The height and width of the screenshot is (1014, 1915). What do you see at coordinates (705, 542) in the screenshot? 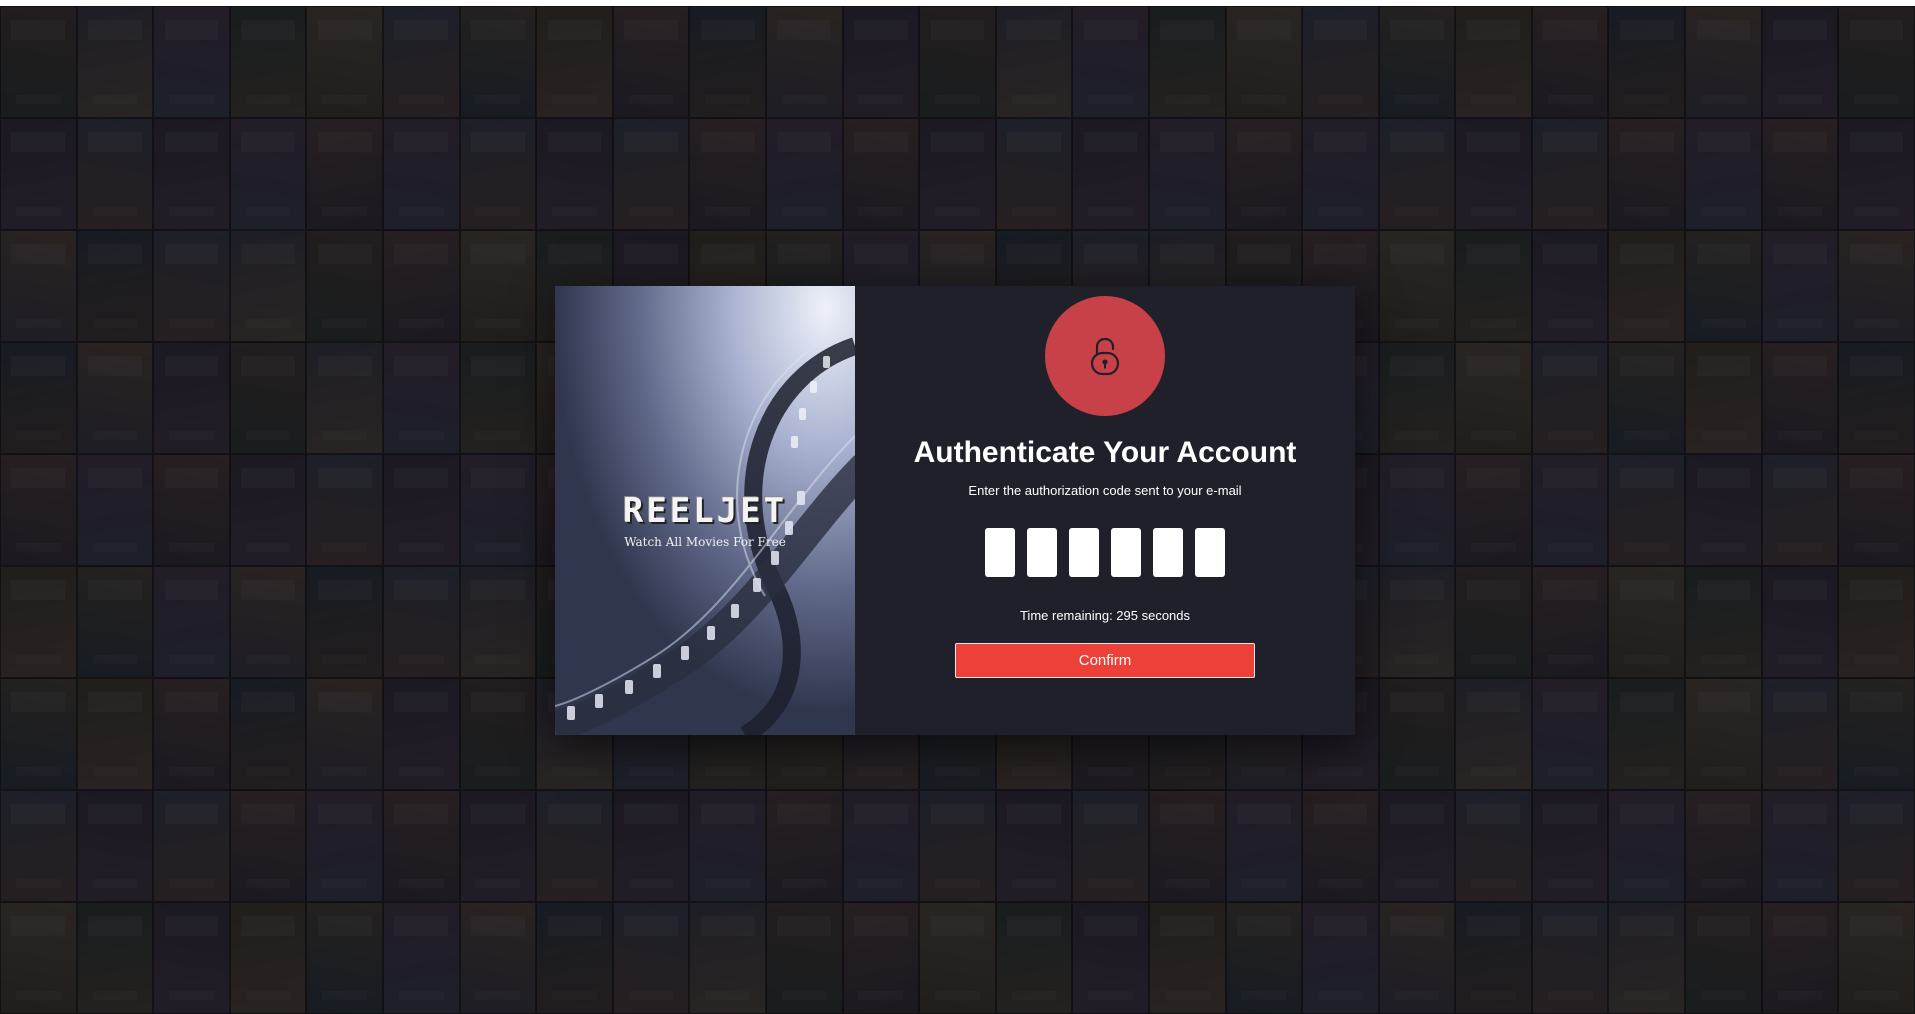
I see `brand-tagline: Watch All Movies For Free` at bounding box center [705, 542].